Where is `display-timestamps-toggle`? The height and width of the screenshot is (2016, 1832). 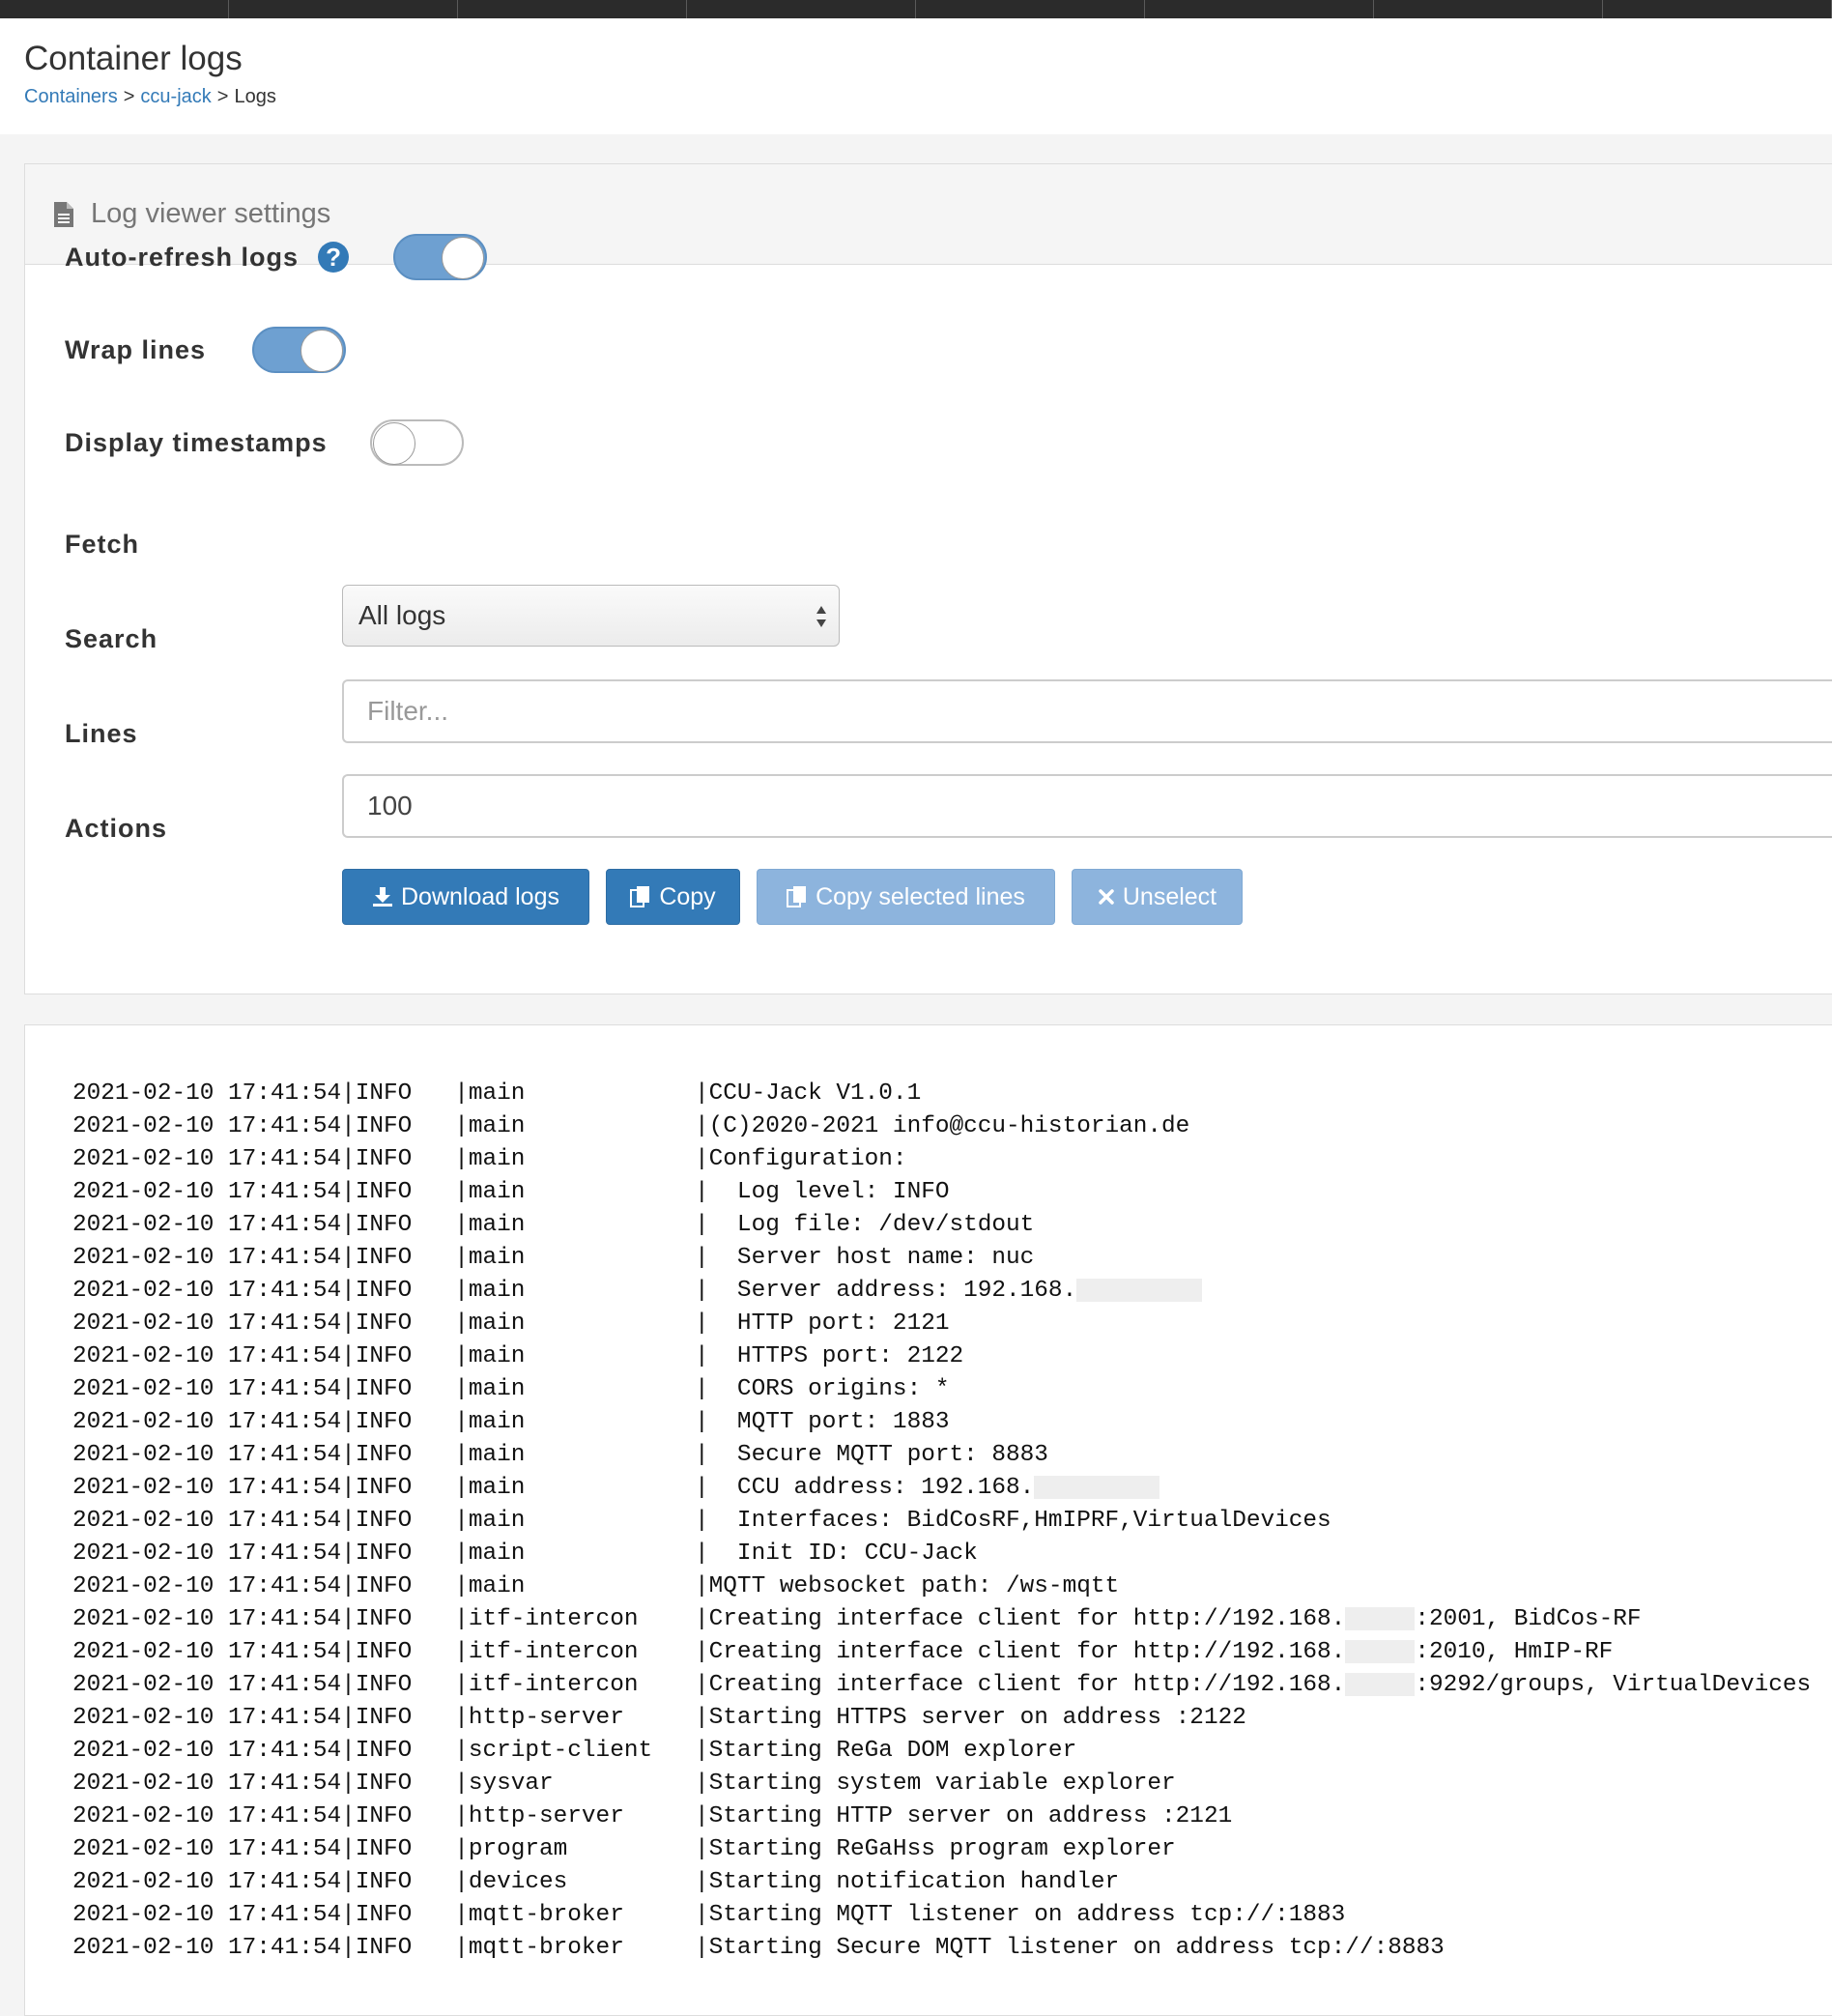 display-timestamps-toggle is located at coordinates (416, 443).